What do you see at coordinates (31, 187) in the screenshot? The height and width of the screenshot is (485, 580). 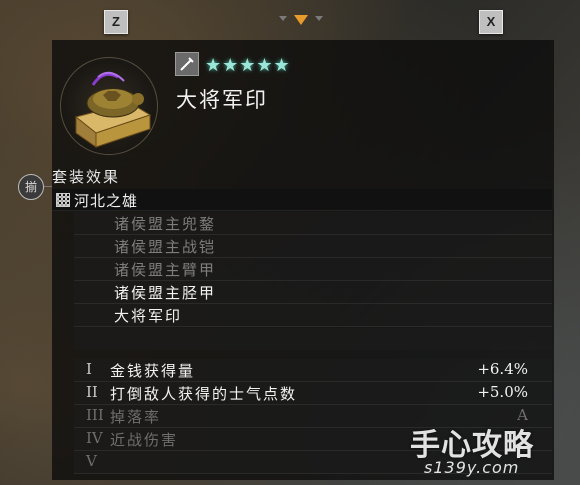 I see `set-side-tab: 揃` at bounding box center [31, 187].